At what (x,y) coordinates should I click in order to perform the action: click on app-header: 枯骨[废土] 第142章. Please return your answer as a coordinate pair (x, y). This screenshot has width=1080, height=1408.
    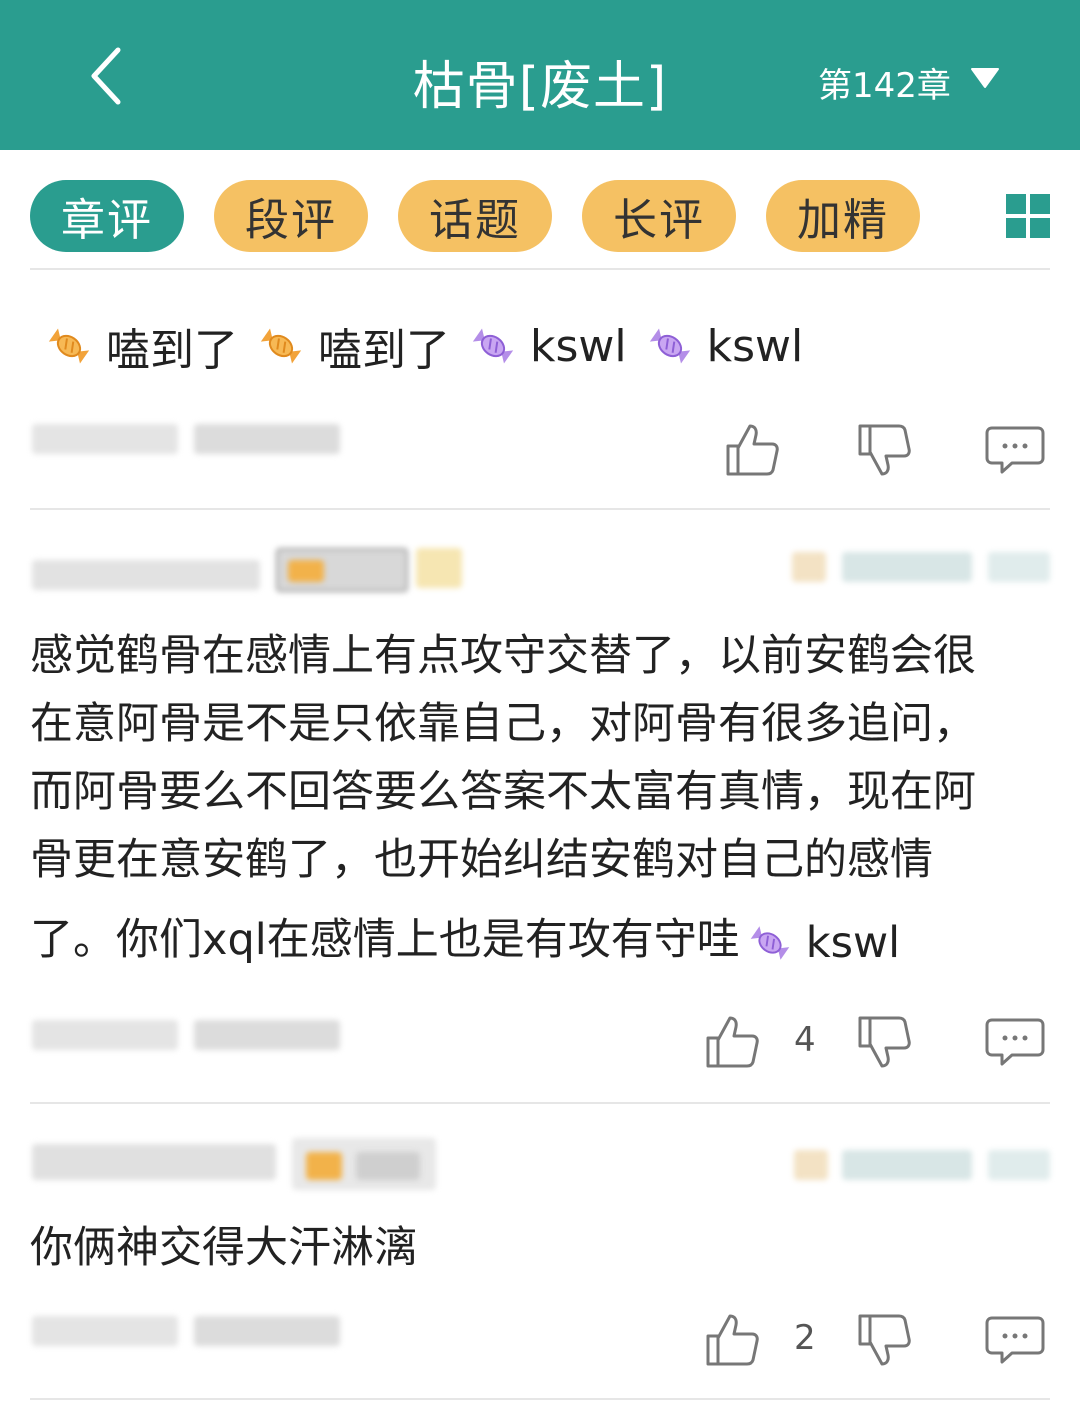
    Looking at the image, I should click on (540, 75).